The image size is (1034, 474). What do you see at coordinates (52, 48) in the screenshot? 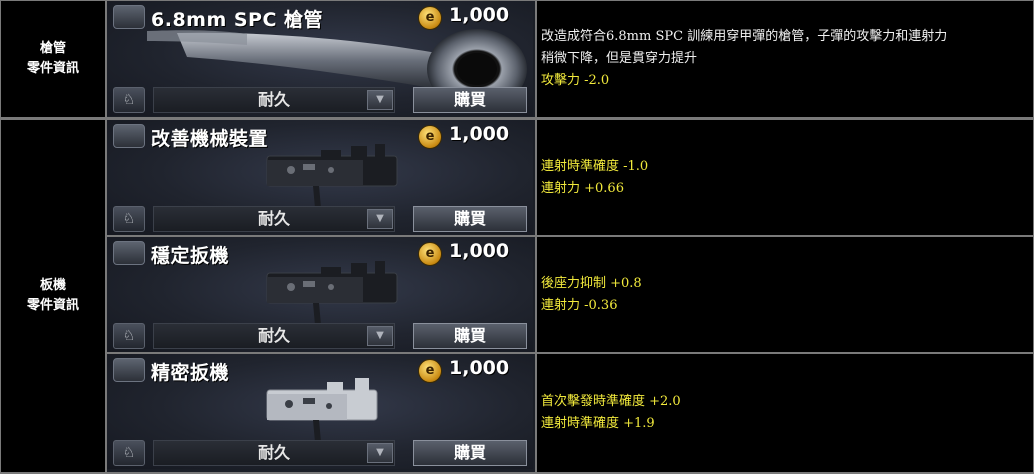
I see `barrel-label-title: 槍管` at bounding box center [52, 48].